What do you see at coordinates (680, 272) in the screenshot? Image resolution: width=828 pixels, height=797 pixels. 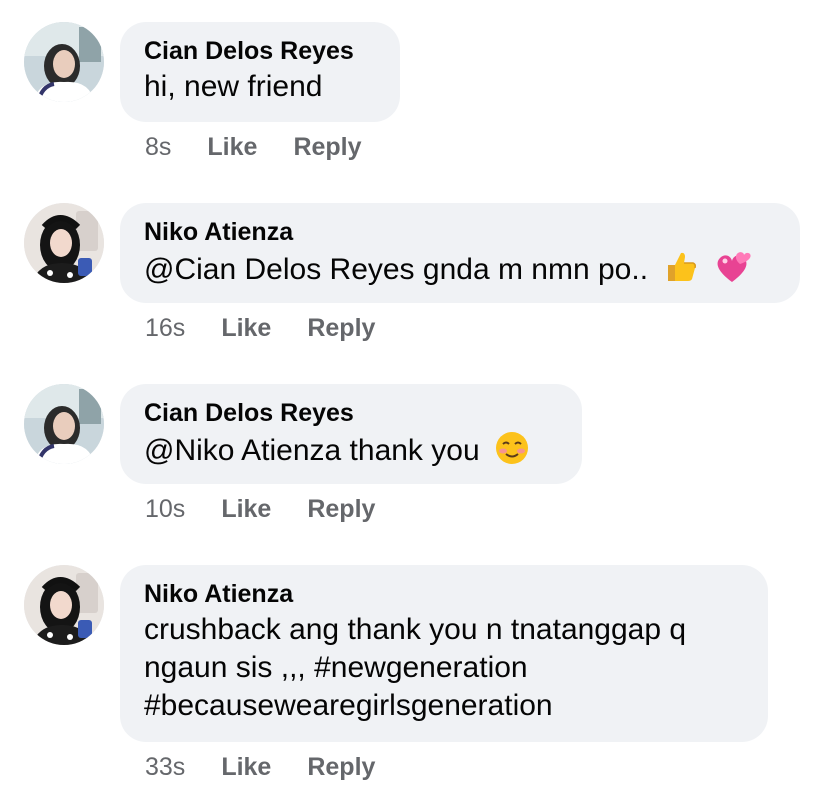 I see `thumbs-up-icon` at bounding box center [680, 272].